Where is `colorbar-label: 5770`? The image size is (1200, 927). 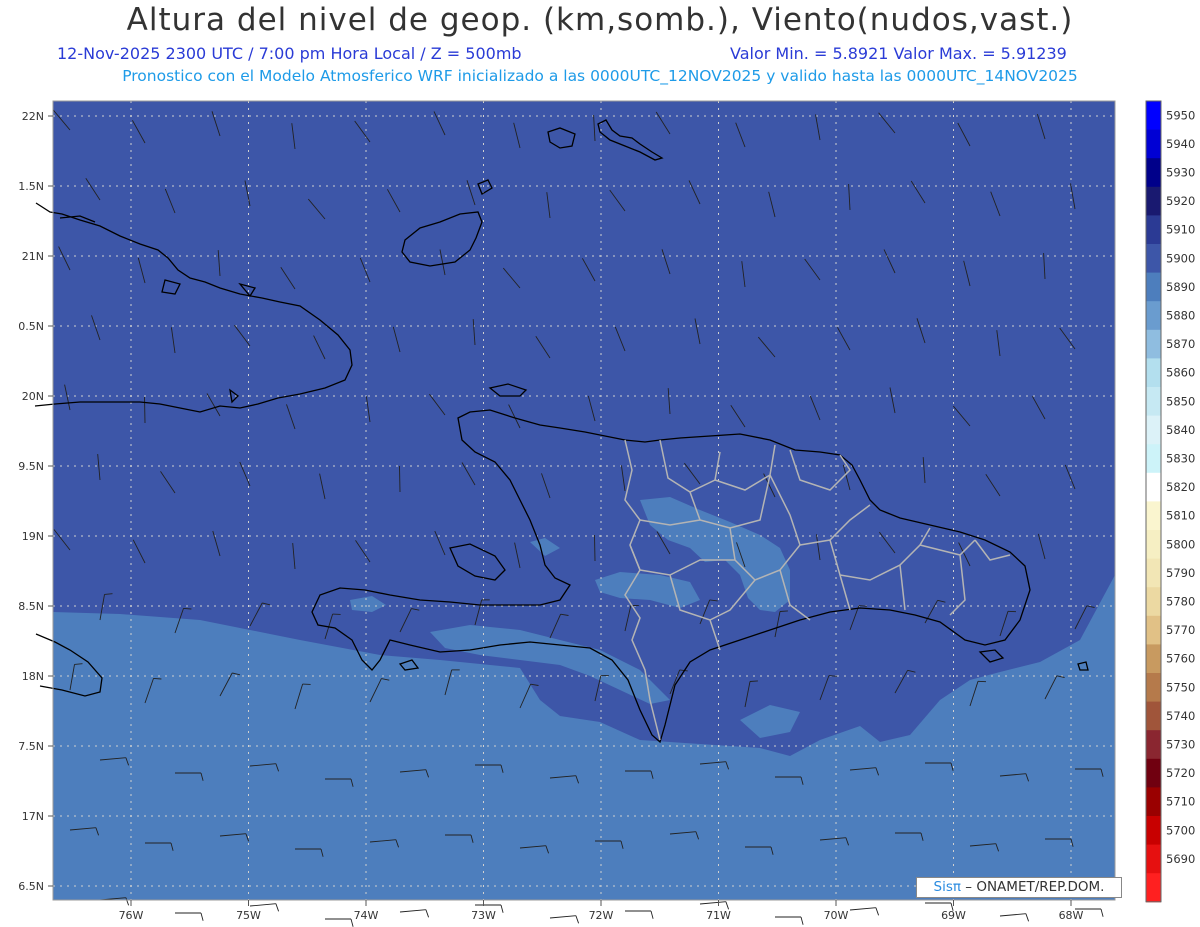
colorbar-label: 5770 is located at coordinates (1180, 630).